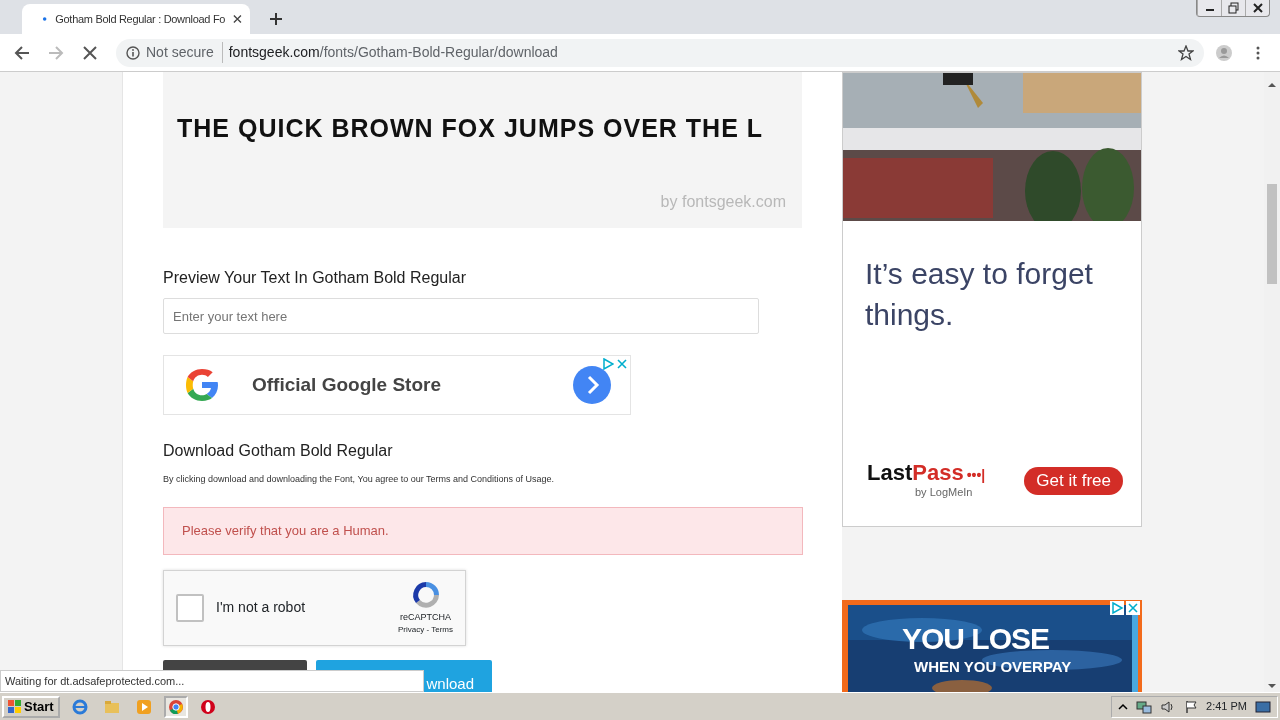  I want to click on privacy-terms-links: Privacy - Terms, so click(425, 630).